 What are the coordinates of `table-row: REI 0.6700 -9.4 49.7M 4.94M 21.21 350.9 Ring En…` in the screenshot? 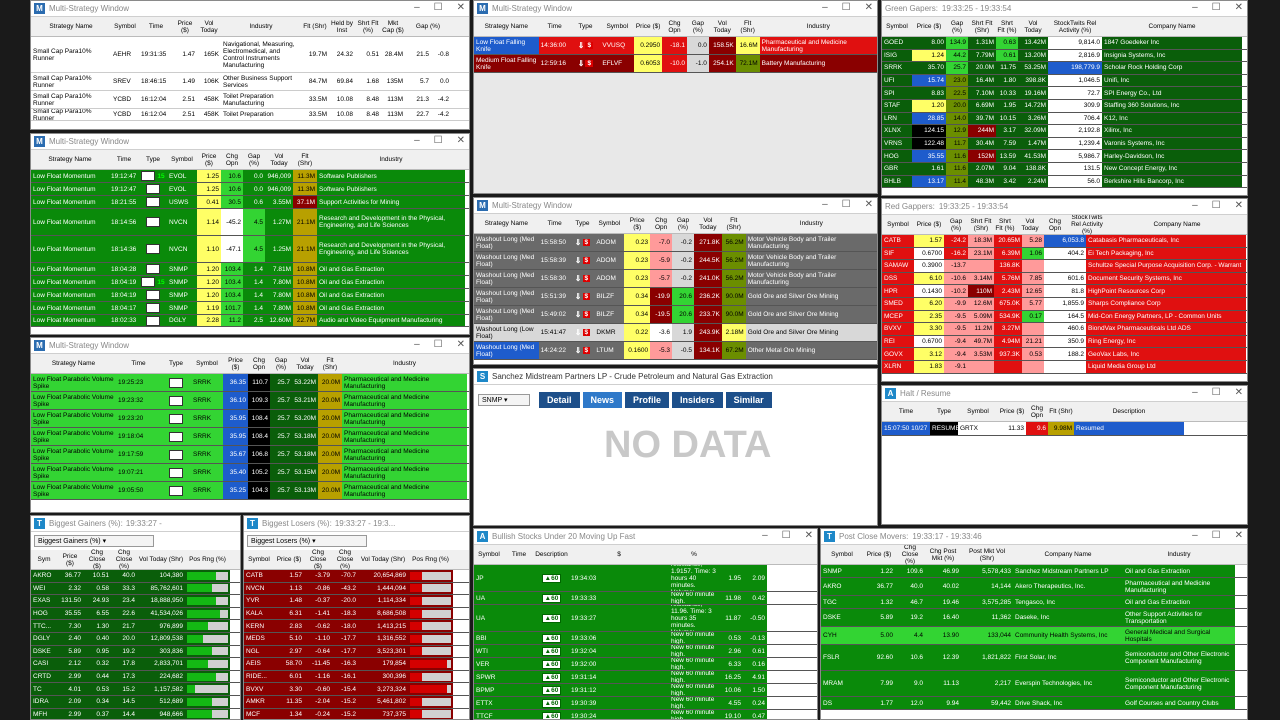 It's located at (1064, 342).